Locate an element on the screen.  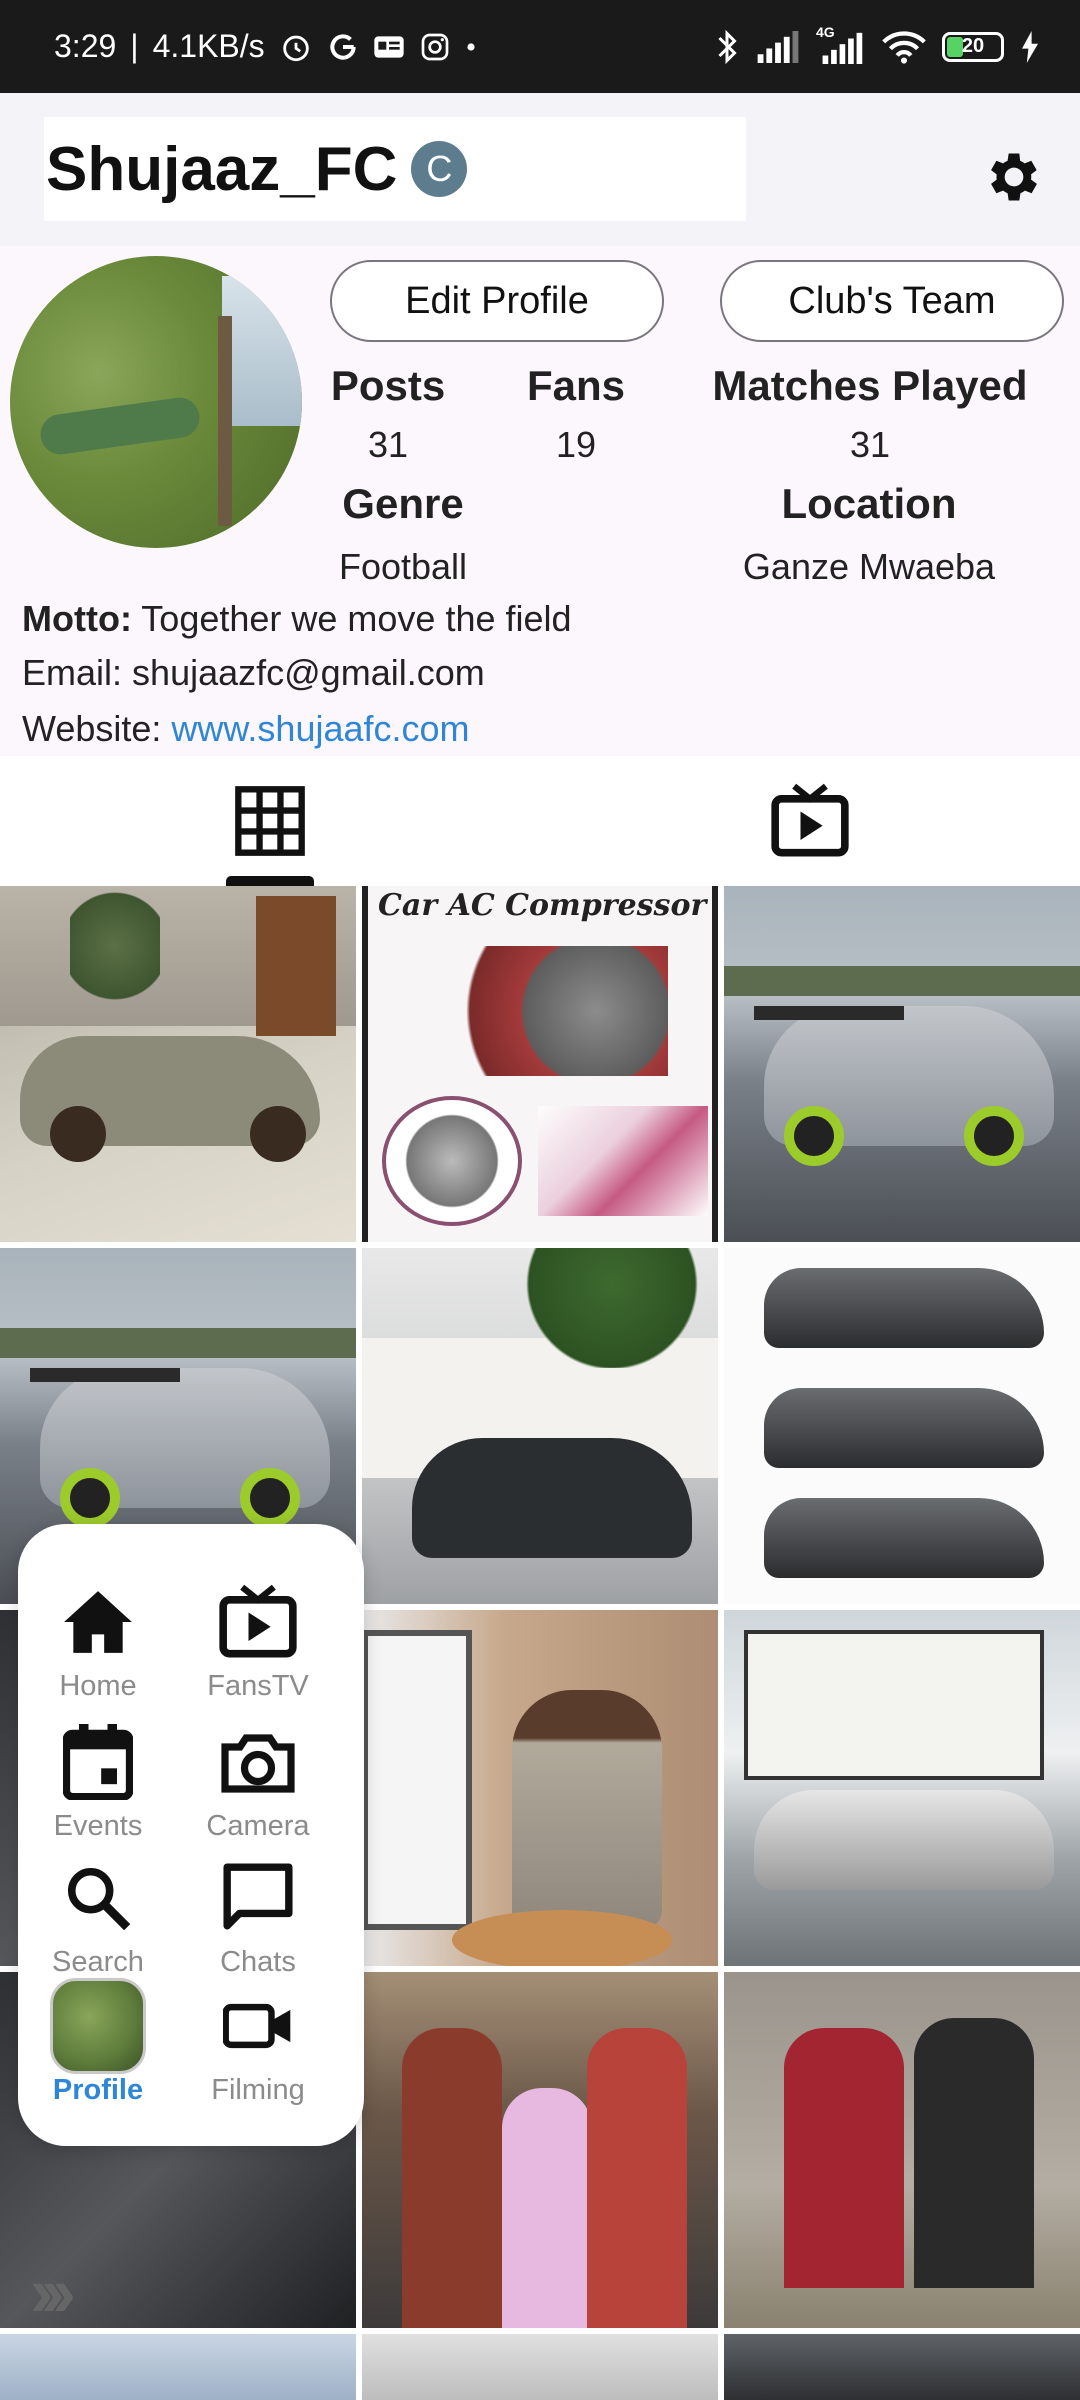
email-line: Email: shujaazfc@gmail.com is located at coordinates (253, 673).